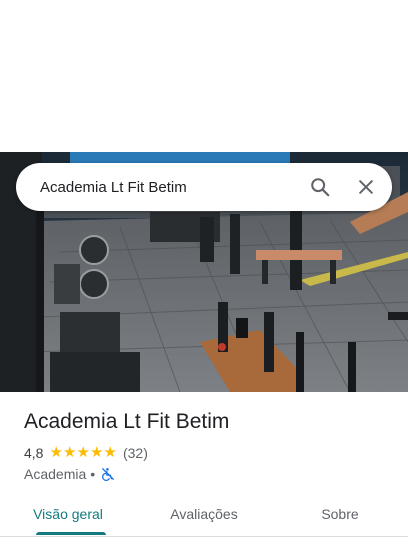 Image resolution: width=408 pixels, height=544 pixels. Describe the element at coordinates (366, 187) in the screenshot. I see `close-icon` at that location.